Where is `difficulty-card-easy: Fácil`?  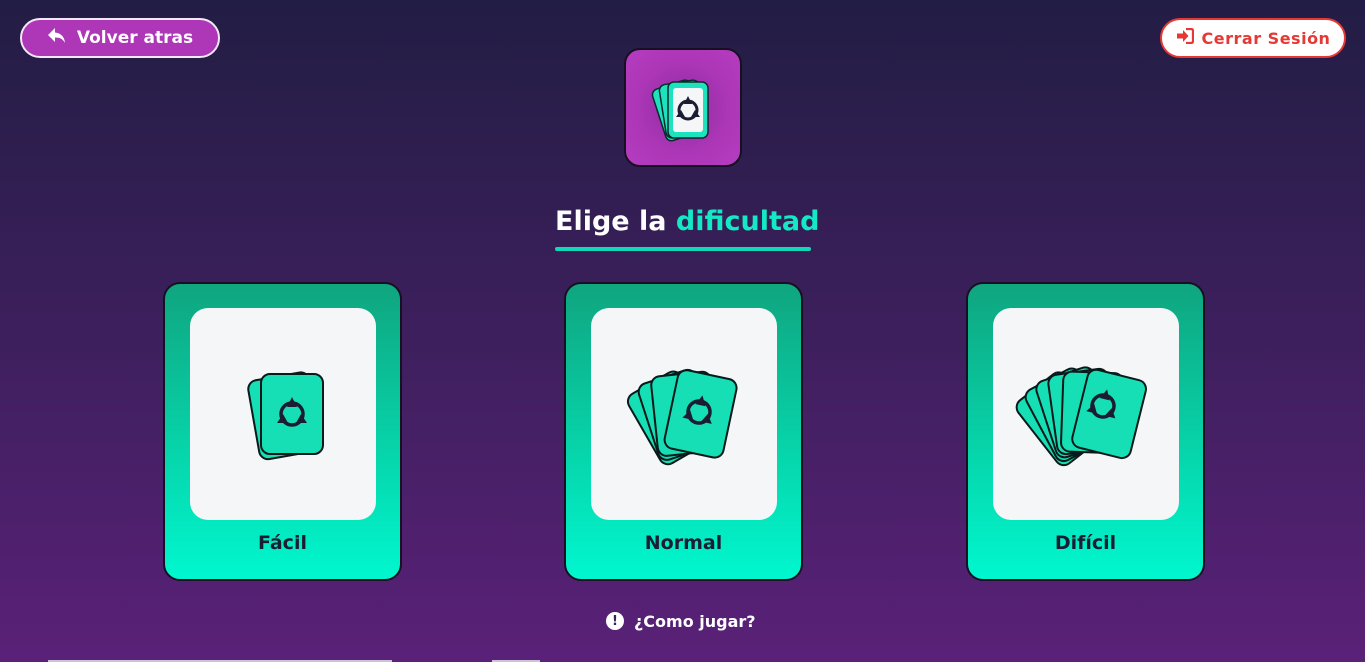
difficulty-card-easy: Fácil is located at coordinates (282, 431).